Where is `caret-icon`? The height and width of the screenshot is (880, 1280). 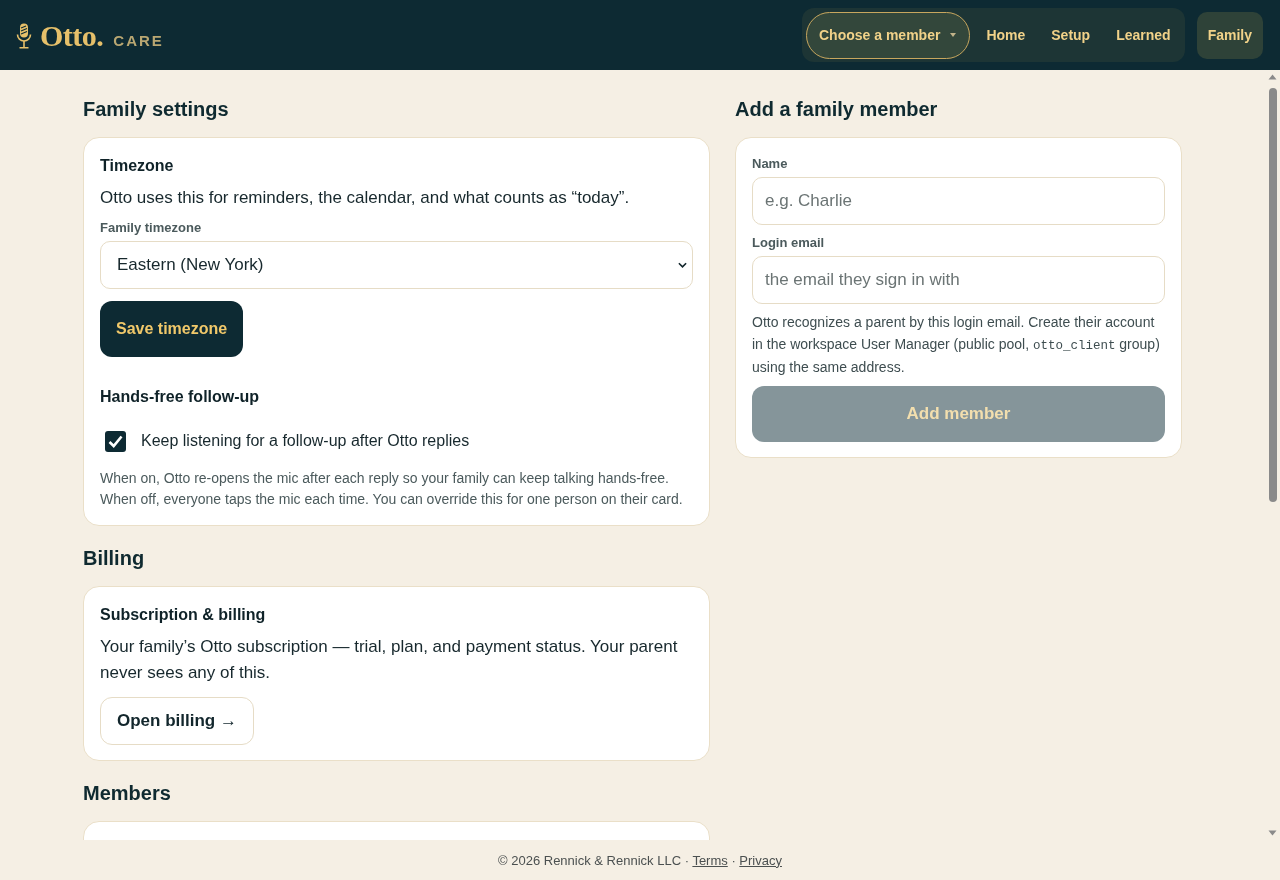
caret-icon is located at coordinates (953, 35).